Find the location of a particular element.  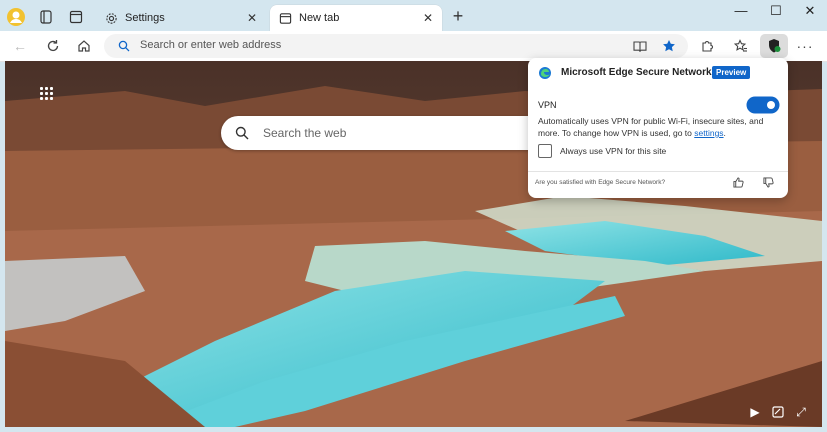

preview-badge: Preview is located at coordinates (731, 72).